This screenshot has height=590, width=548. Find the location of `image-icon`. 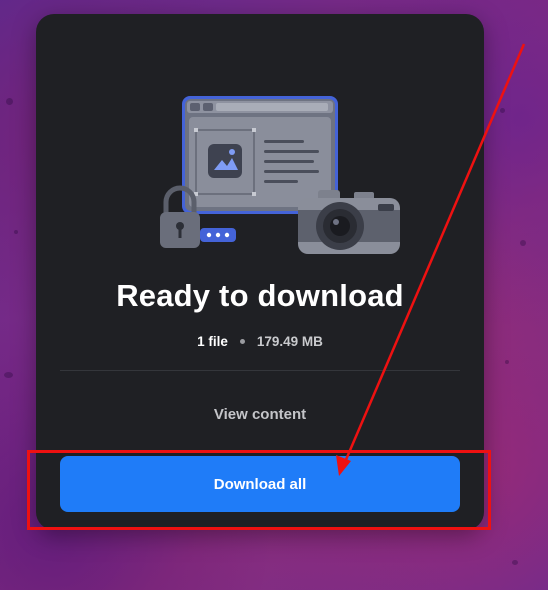

image-icon is located at coordinates (225, 161).